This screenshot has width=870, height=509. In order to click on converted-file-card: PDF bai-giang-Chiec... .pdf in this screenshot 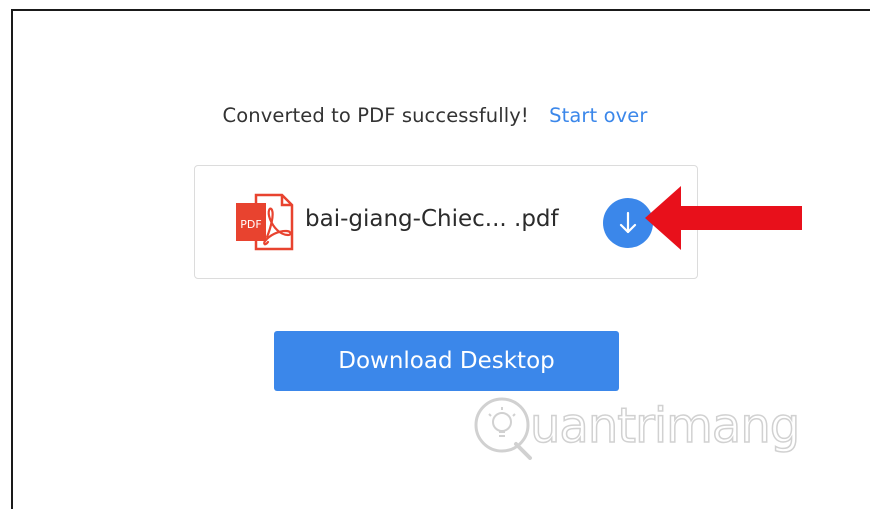, I will do `click(446, 222)`.